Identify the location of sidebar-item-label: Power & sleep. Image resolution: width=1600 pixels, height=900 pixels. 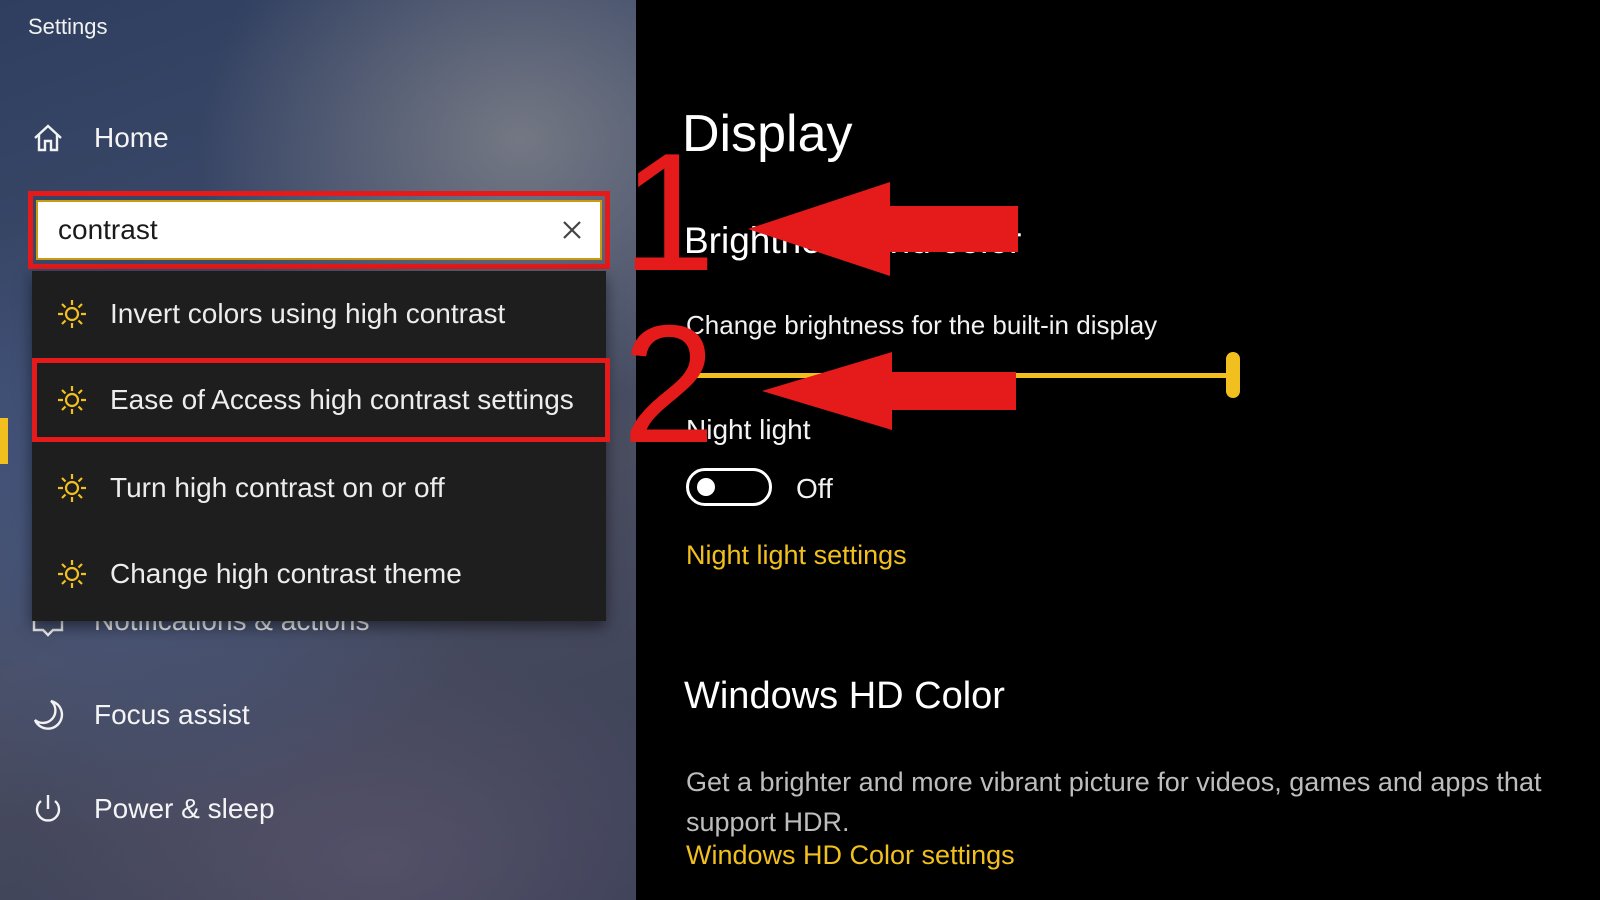
(184, 808).